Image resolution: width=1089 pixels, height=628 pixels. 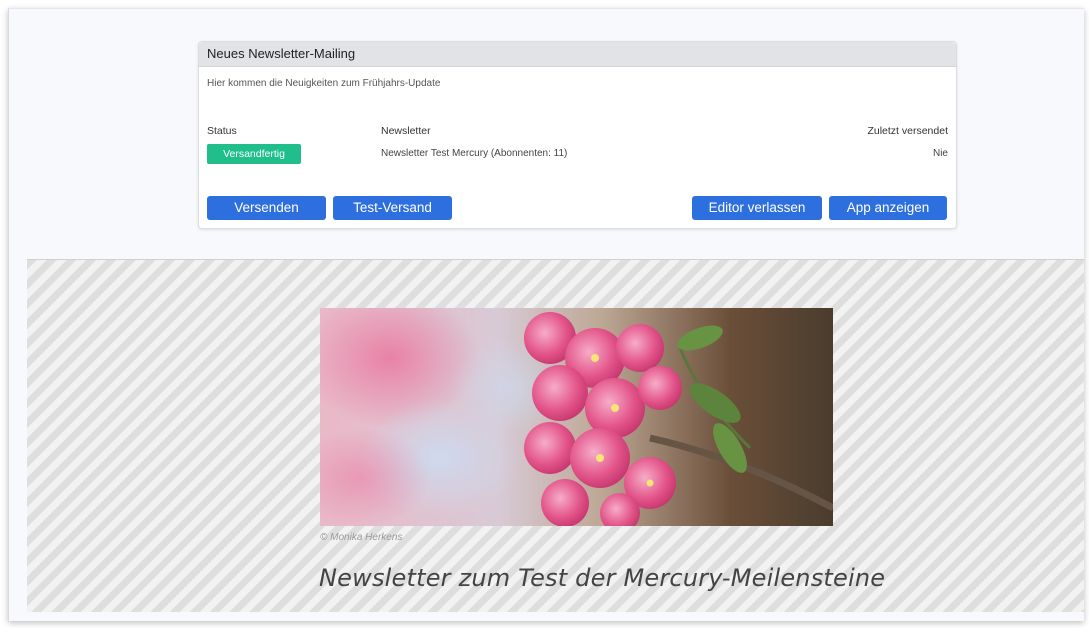 What do you see at coordinates (888, 208) in the screenshot?
I see `show-app-button: App anzeigen` at bounding box center [888, 208].